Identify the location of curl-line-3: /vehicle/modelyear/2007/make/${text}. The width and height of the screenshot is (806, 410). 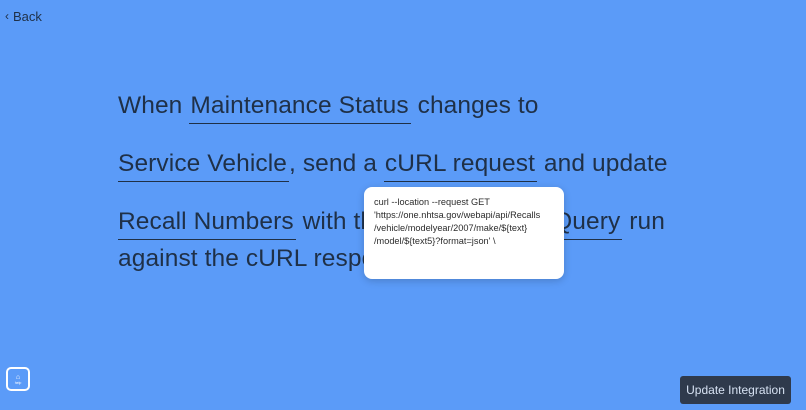
(451, 228).